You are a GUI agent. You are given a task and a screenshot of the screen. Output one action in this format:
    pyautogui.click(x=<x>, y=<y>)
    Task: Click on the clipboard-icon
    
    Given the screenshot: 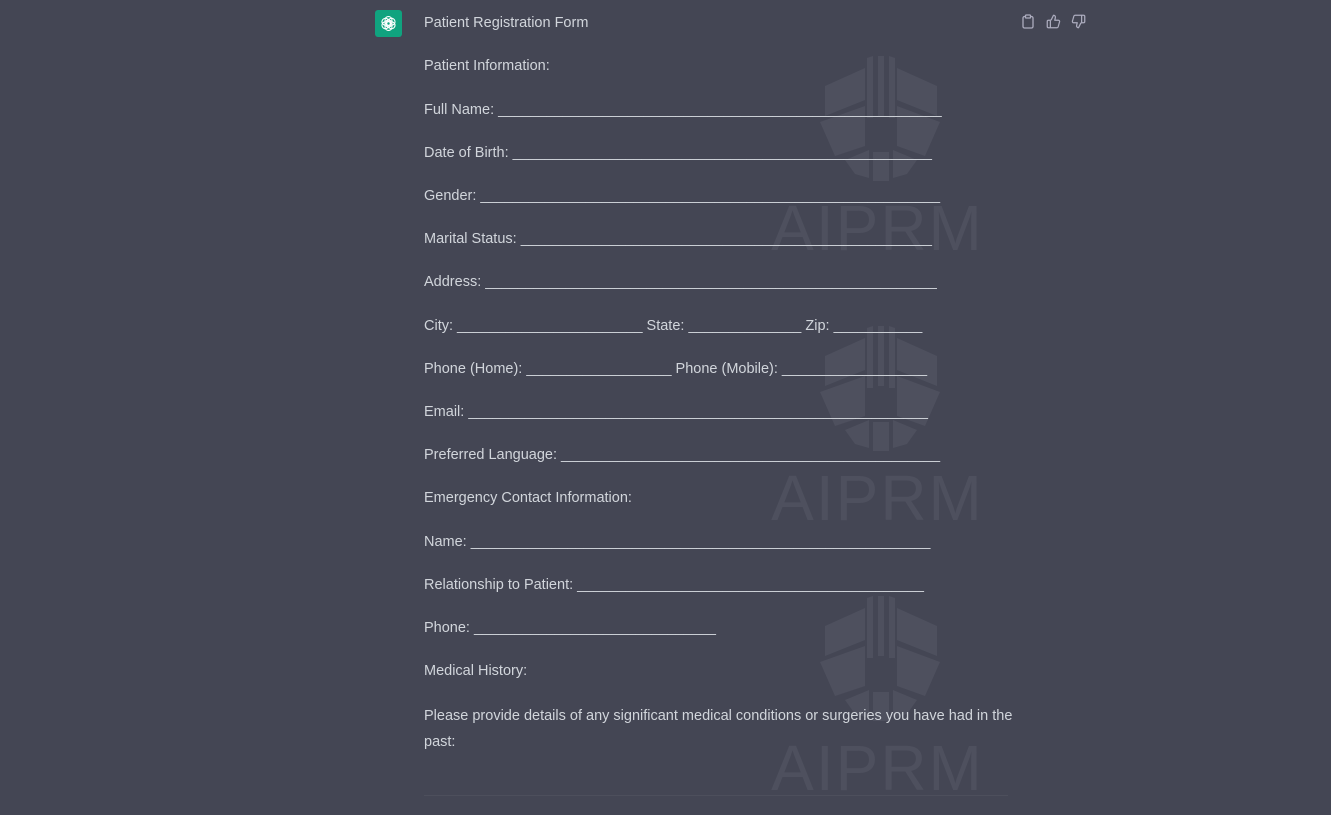 What is the action you would take?
    pyautogui.click(x=1028, y=21)
    